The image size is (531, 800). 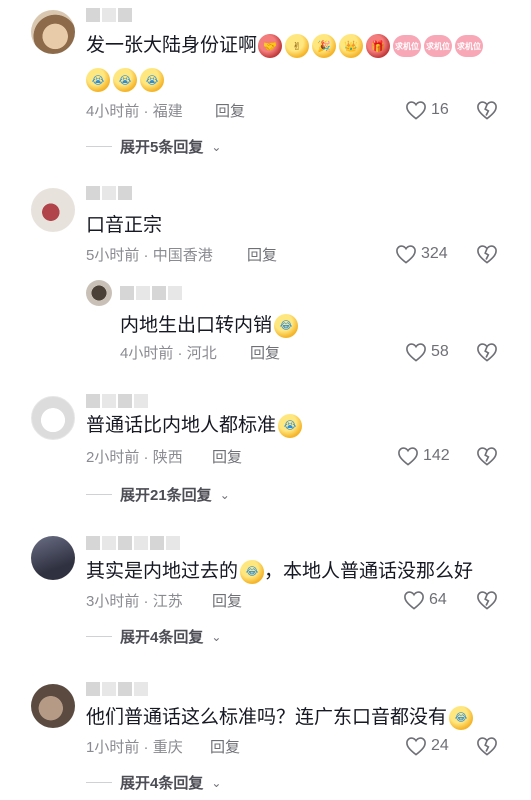 I want to click on comment-text: 其实是内地过去的 😂 ，本地人普通话没那么好, so click(x=280, y=571).